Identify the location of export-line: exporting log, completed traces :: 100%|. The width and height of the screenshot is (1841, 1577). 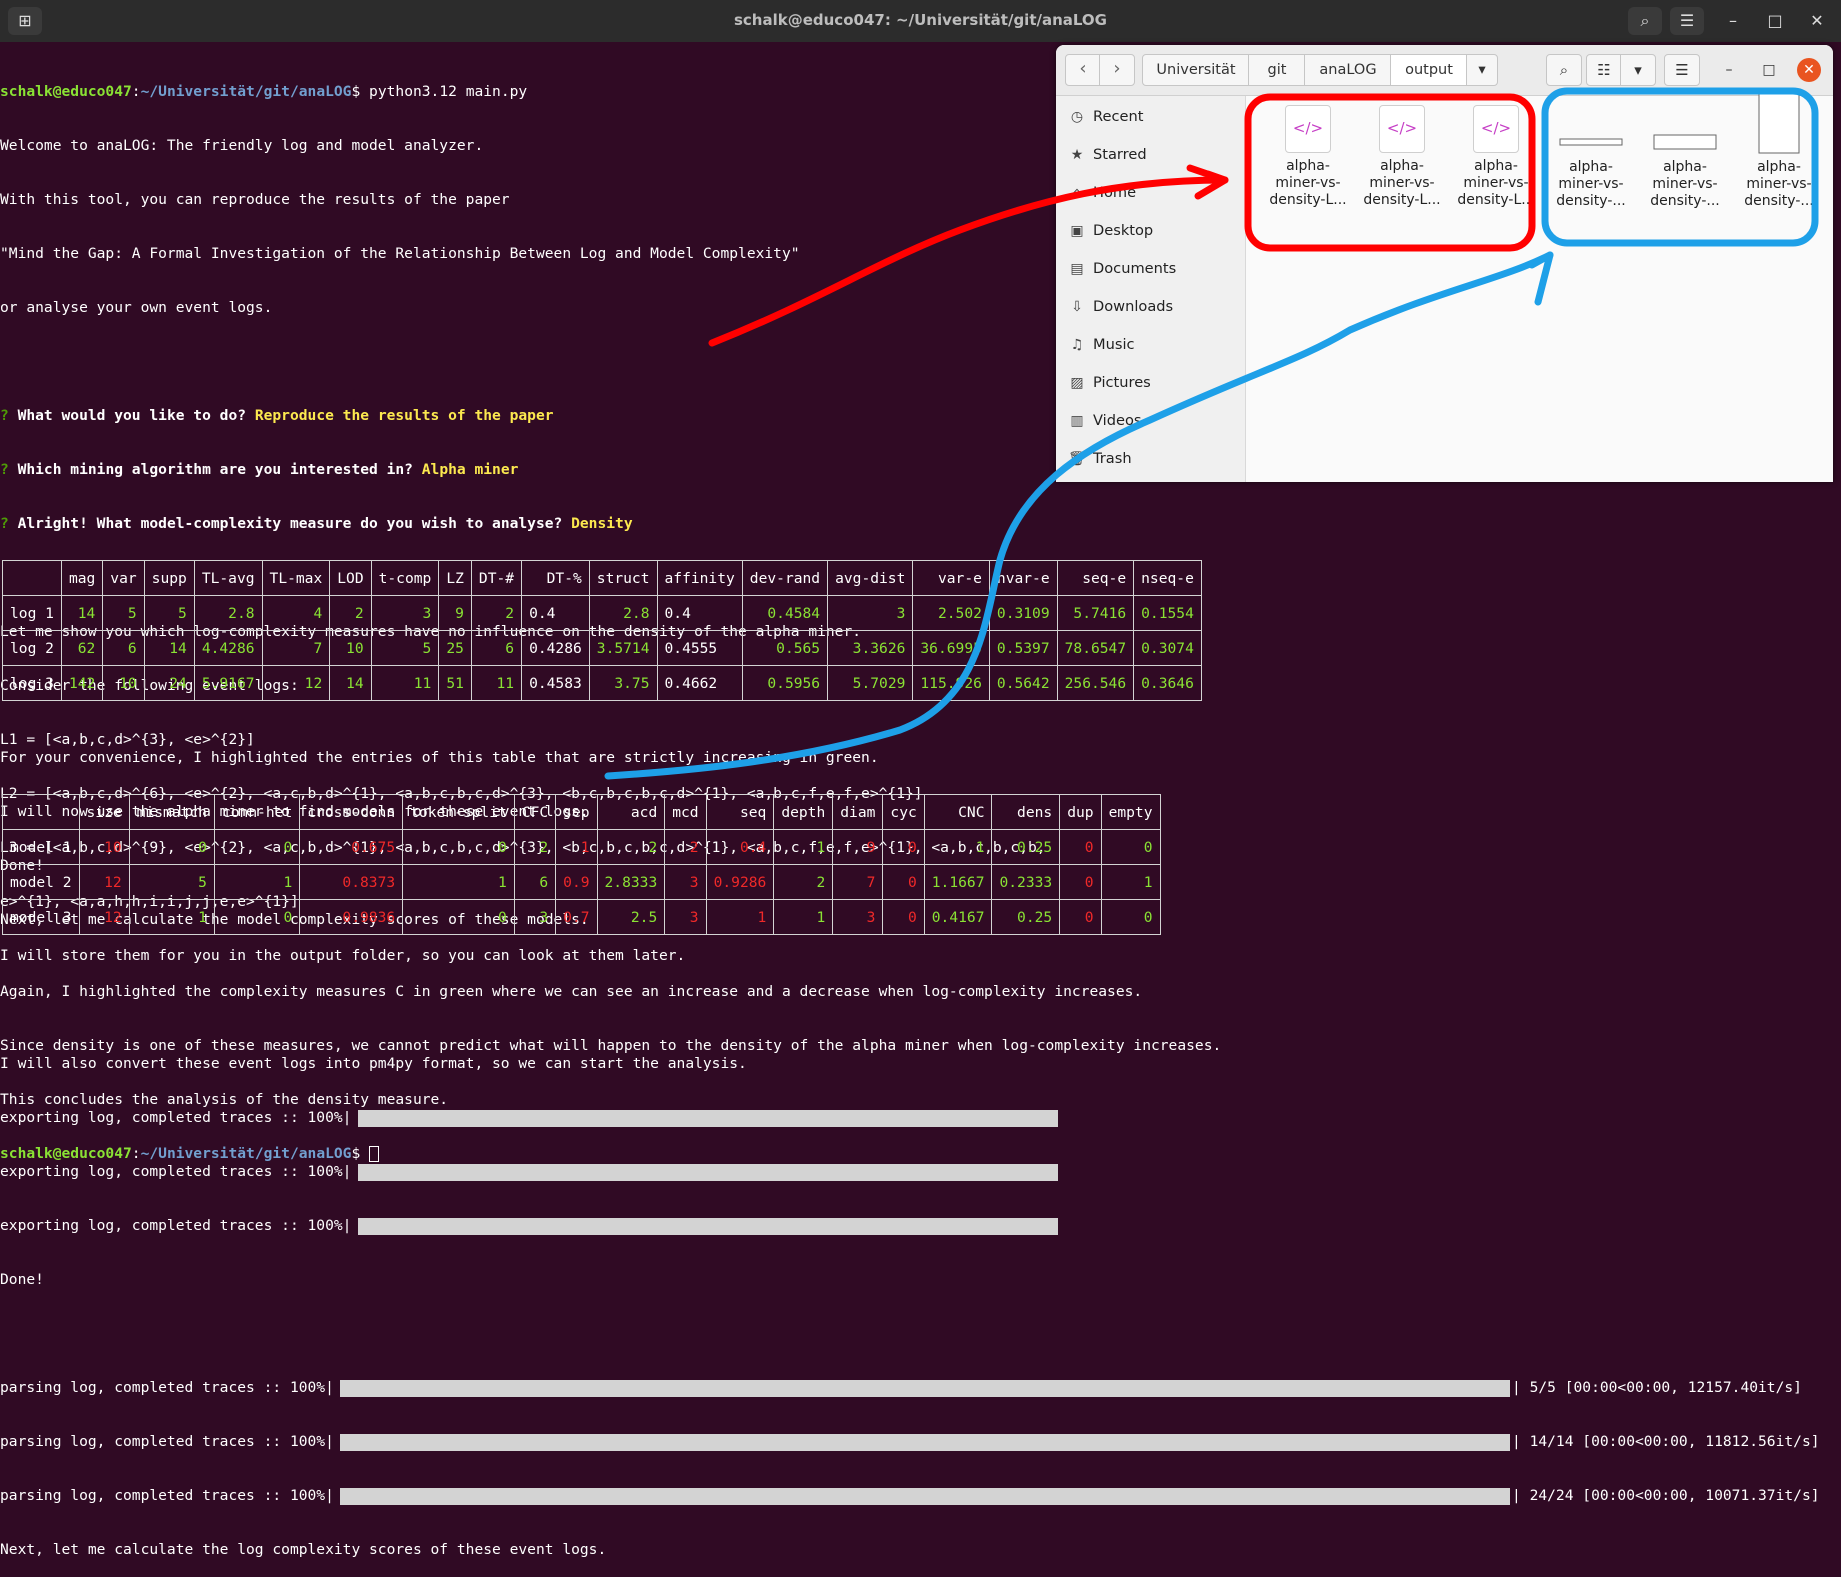
(920, 1226).